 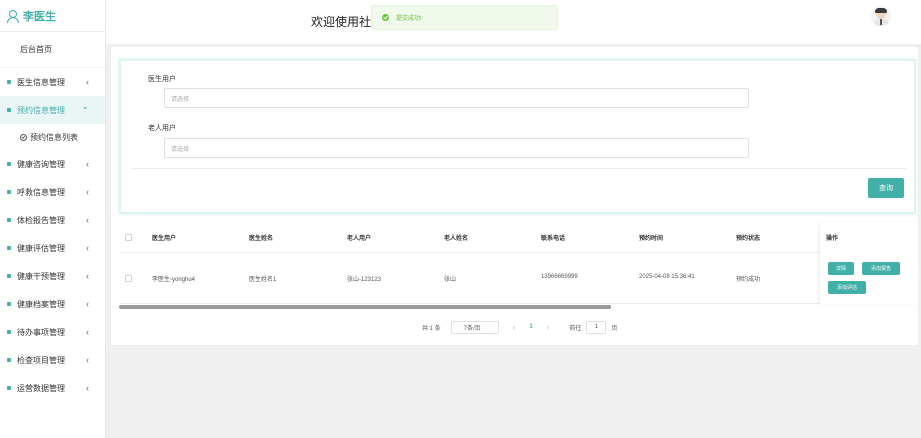 What do you see at coordinates (41, 388) in the screenshot?
I see `sidebar-item-label: 运营数据管理` at bounding box center [41, 388].